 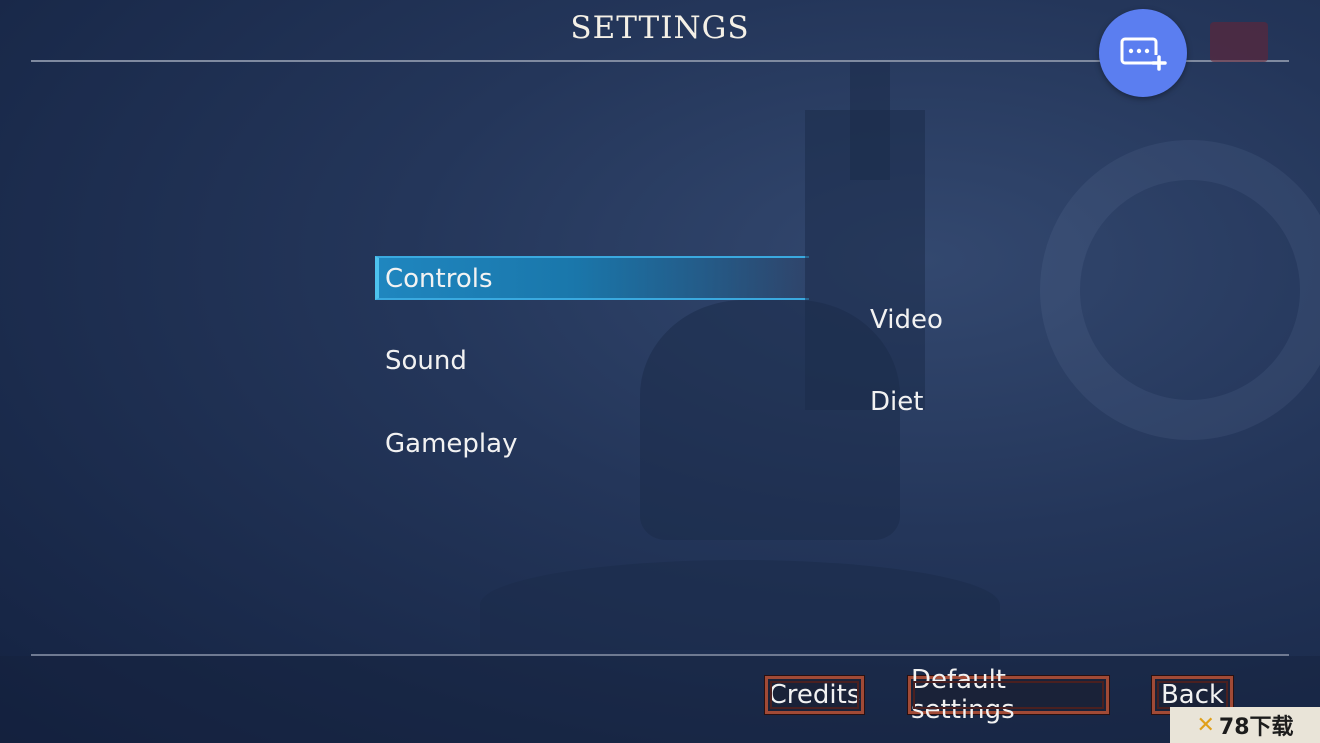 I want to click on moon-decor, so click(x=1180, y=290).